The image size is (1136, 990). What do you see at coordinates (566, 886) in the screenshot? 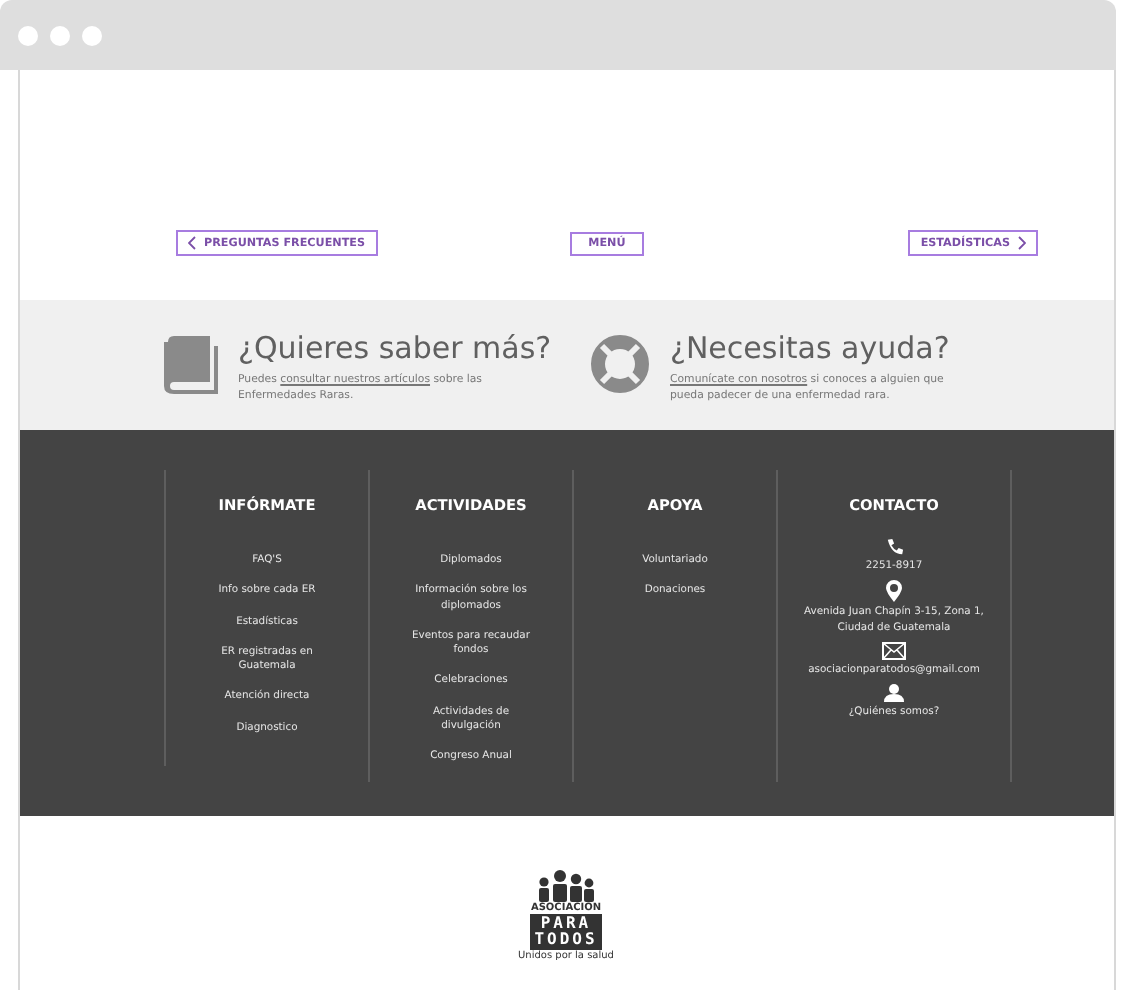
I see `people-drawing` at bounding box center [566, 886].